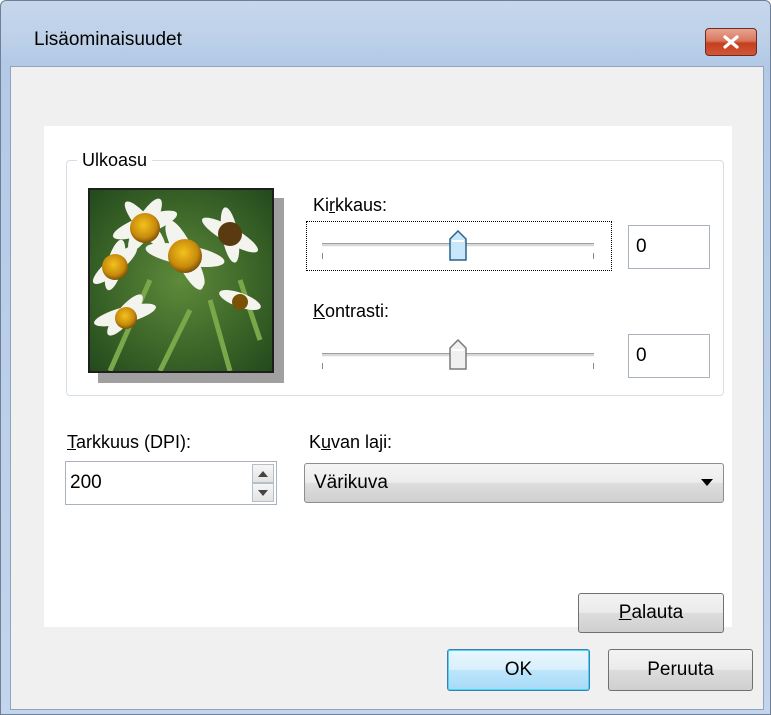 This screenshot has width=771, height=715. What do you see at coordinates (351, 442) in the screenshot?
I see `picture-type-label: Kuvan laji:` at bounding box center [351, 442].